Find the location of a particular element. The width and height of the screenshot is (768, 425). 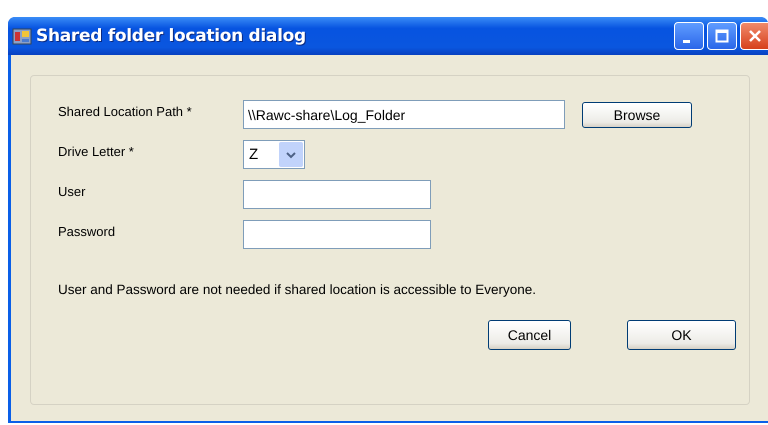

close-icon is located at coordinates (755, 36).